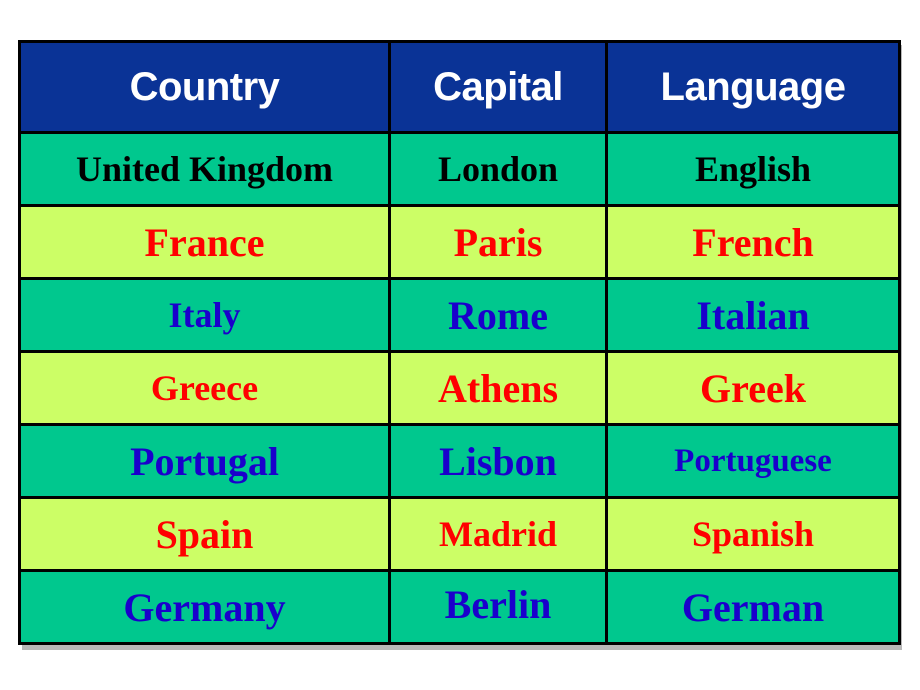 The width and height of the screenshot is (920, 690). I want to click on cell-language: English, so click(753, 169).